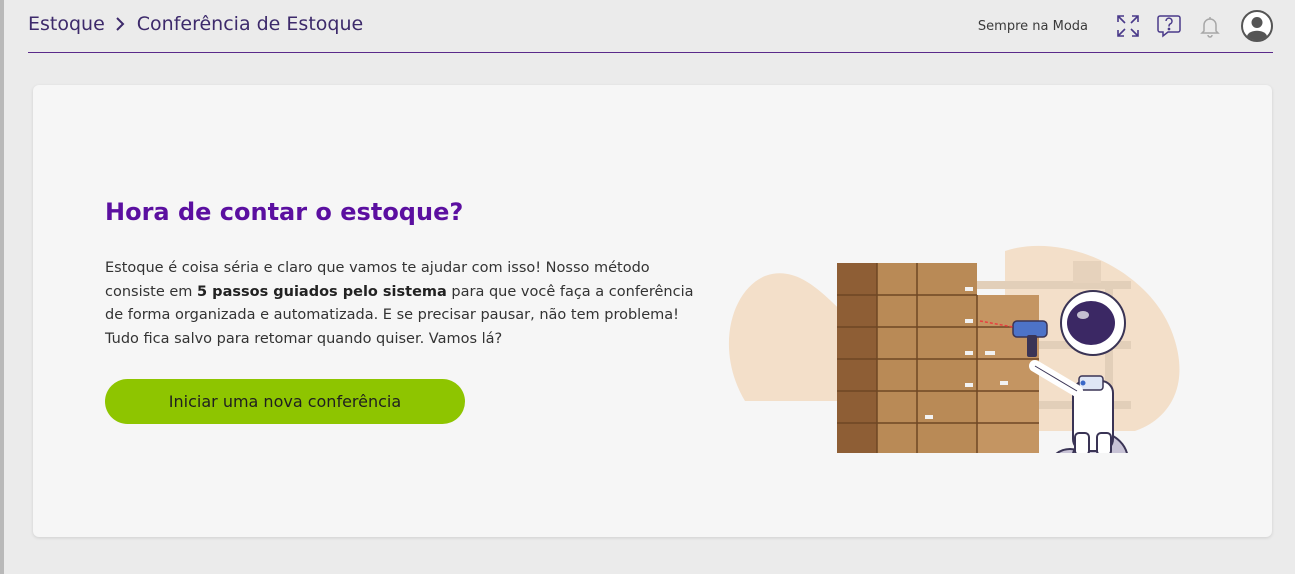 This screenshot has width=1295, height=574. Describe the element at coordinates (66, 24) in the screenshot. I see `breadcrumb-root: Estoque` at that location.